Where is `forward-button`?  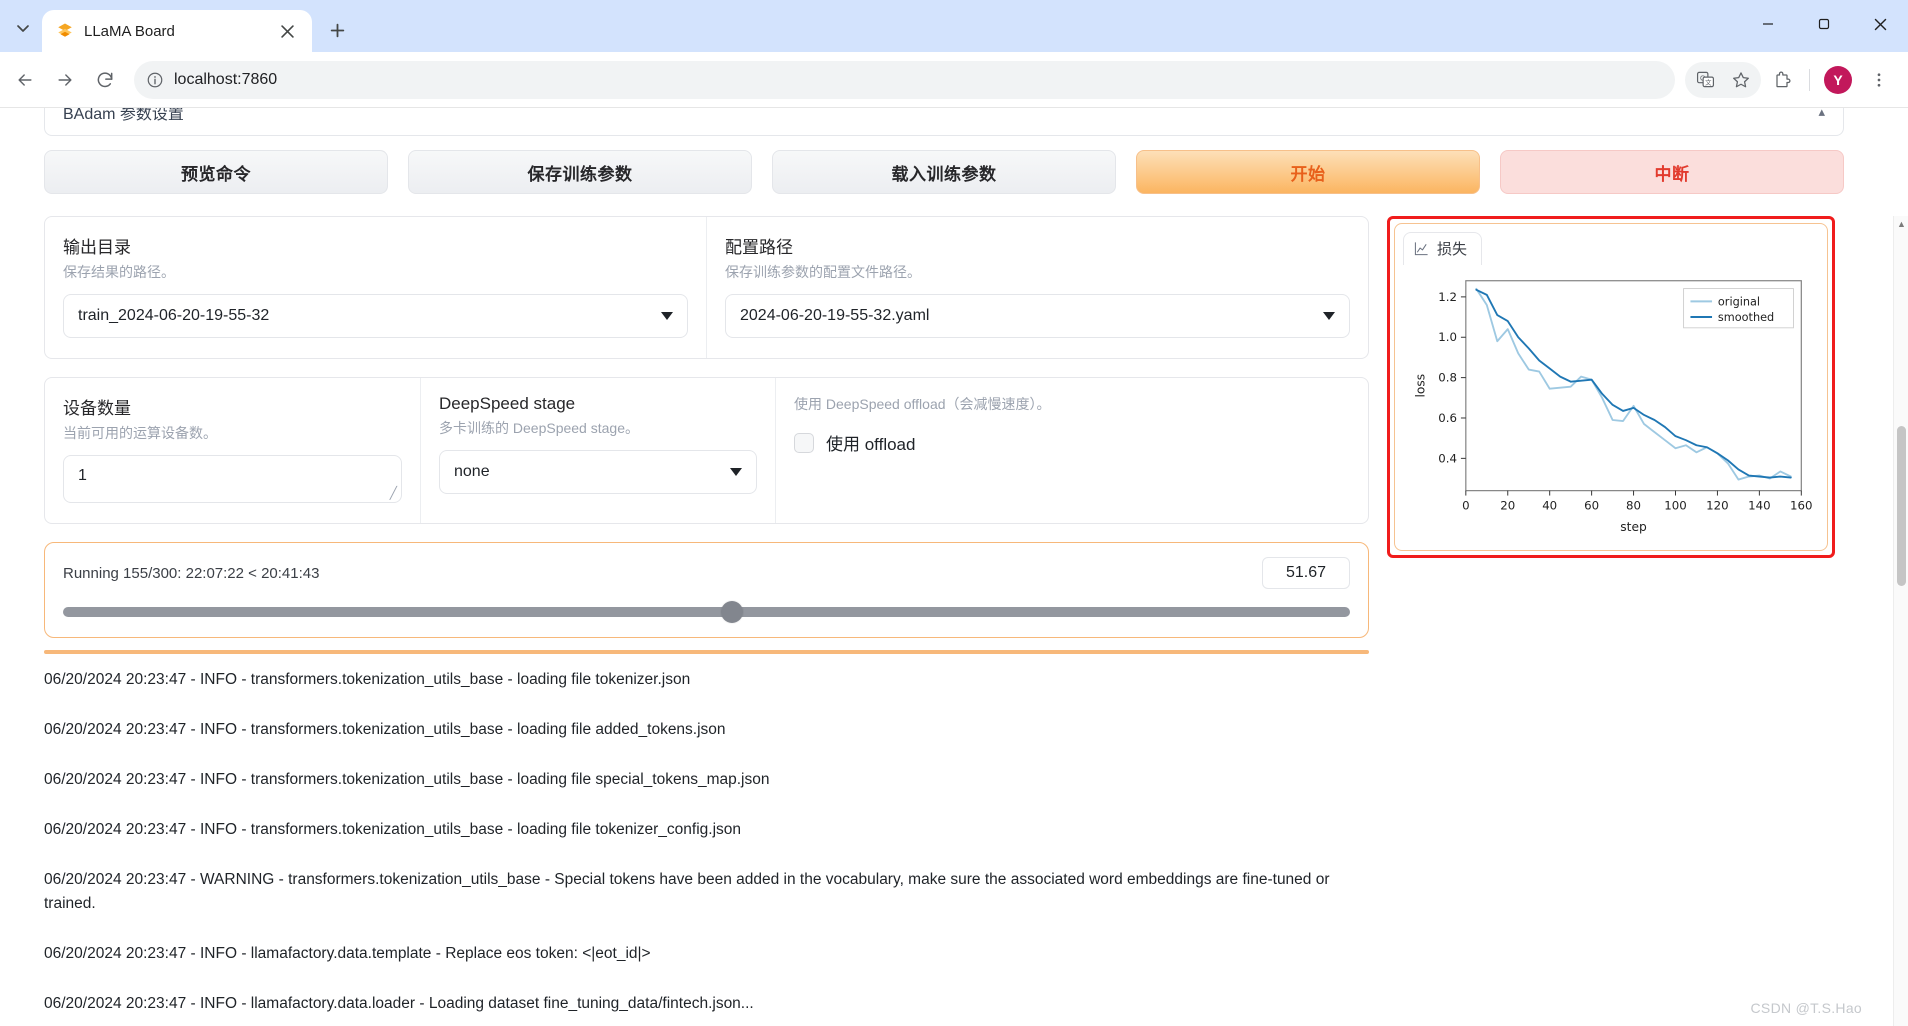
forward-button is located at coordinates (65, 80).